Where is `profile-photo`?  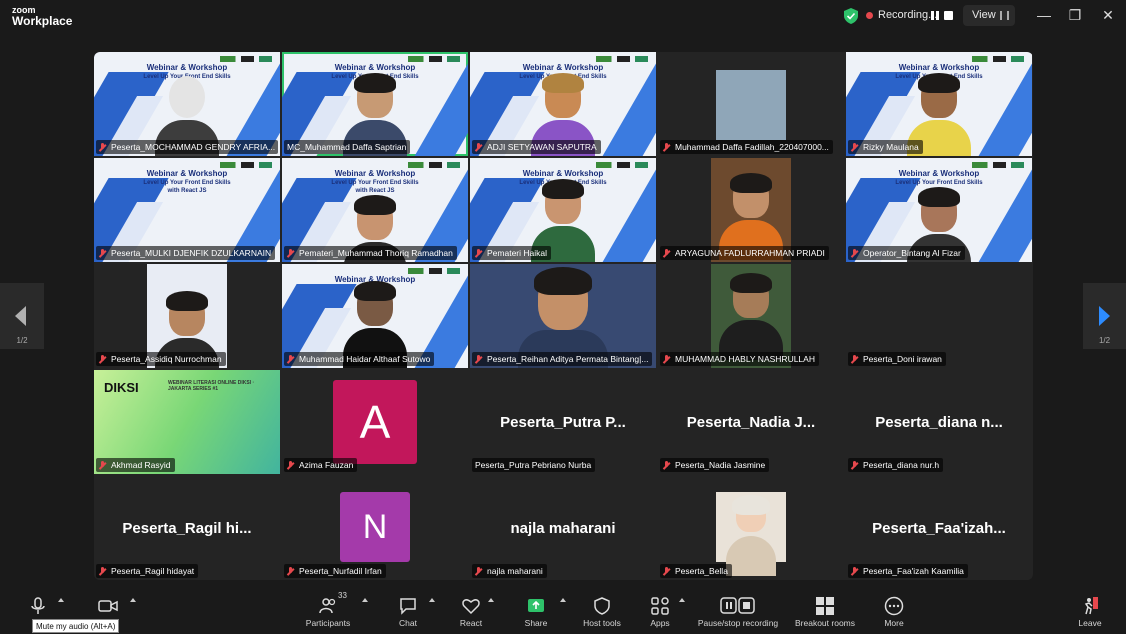
profile-photo is located at coordinates (751, 105).